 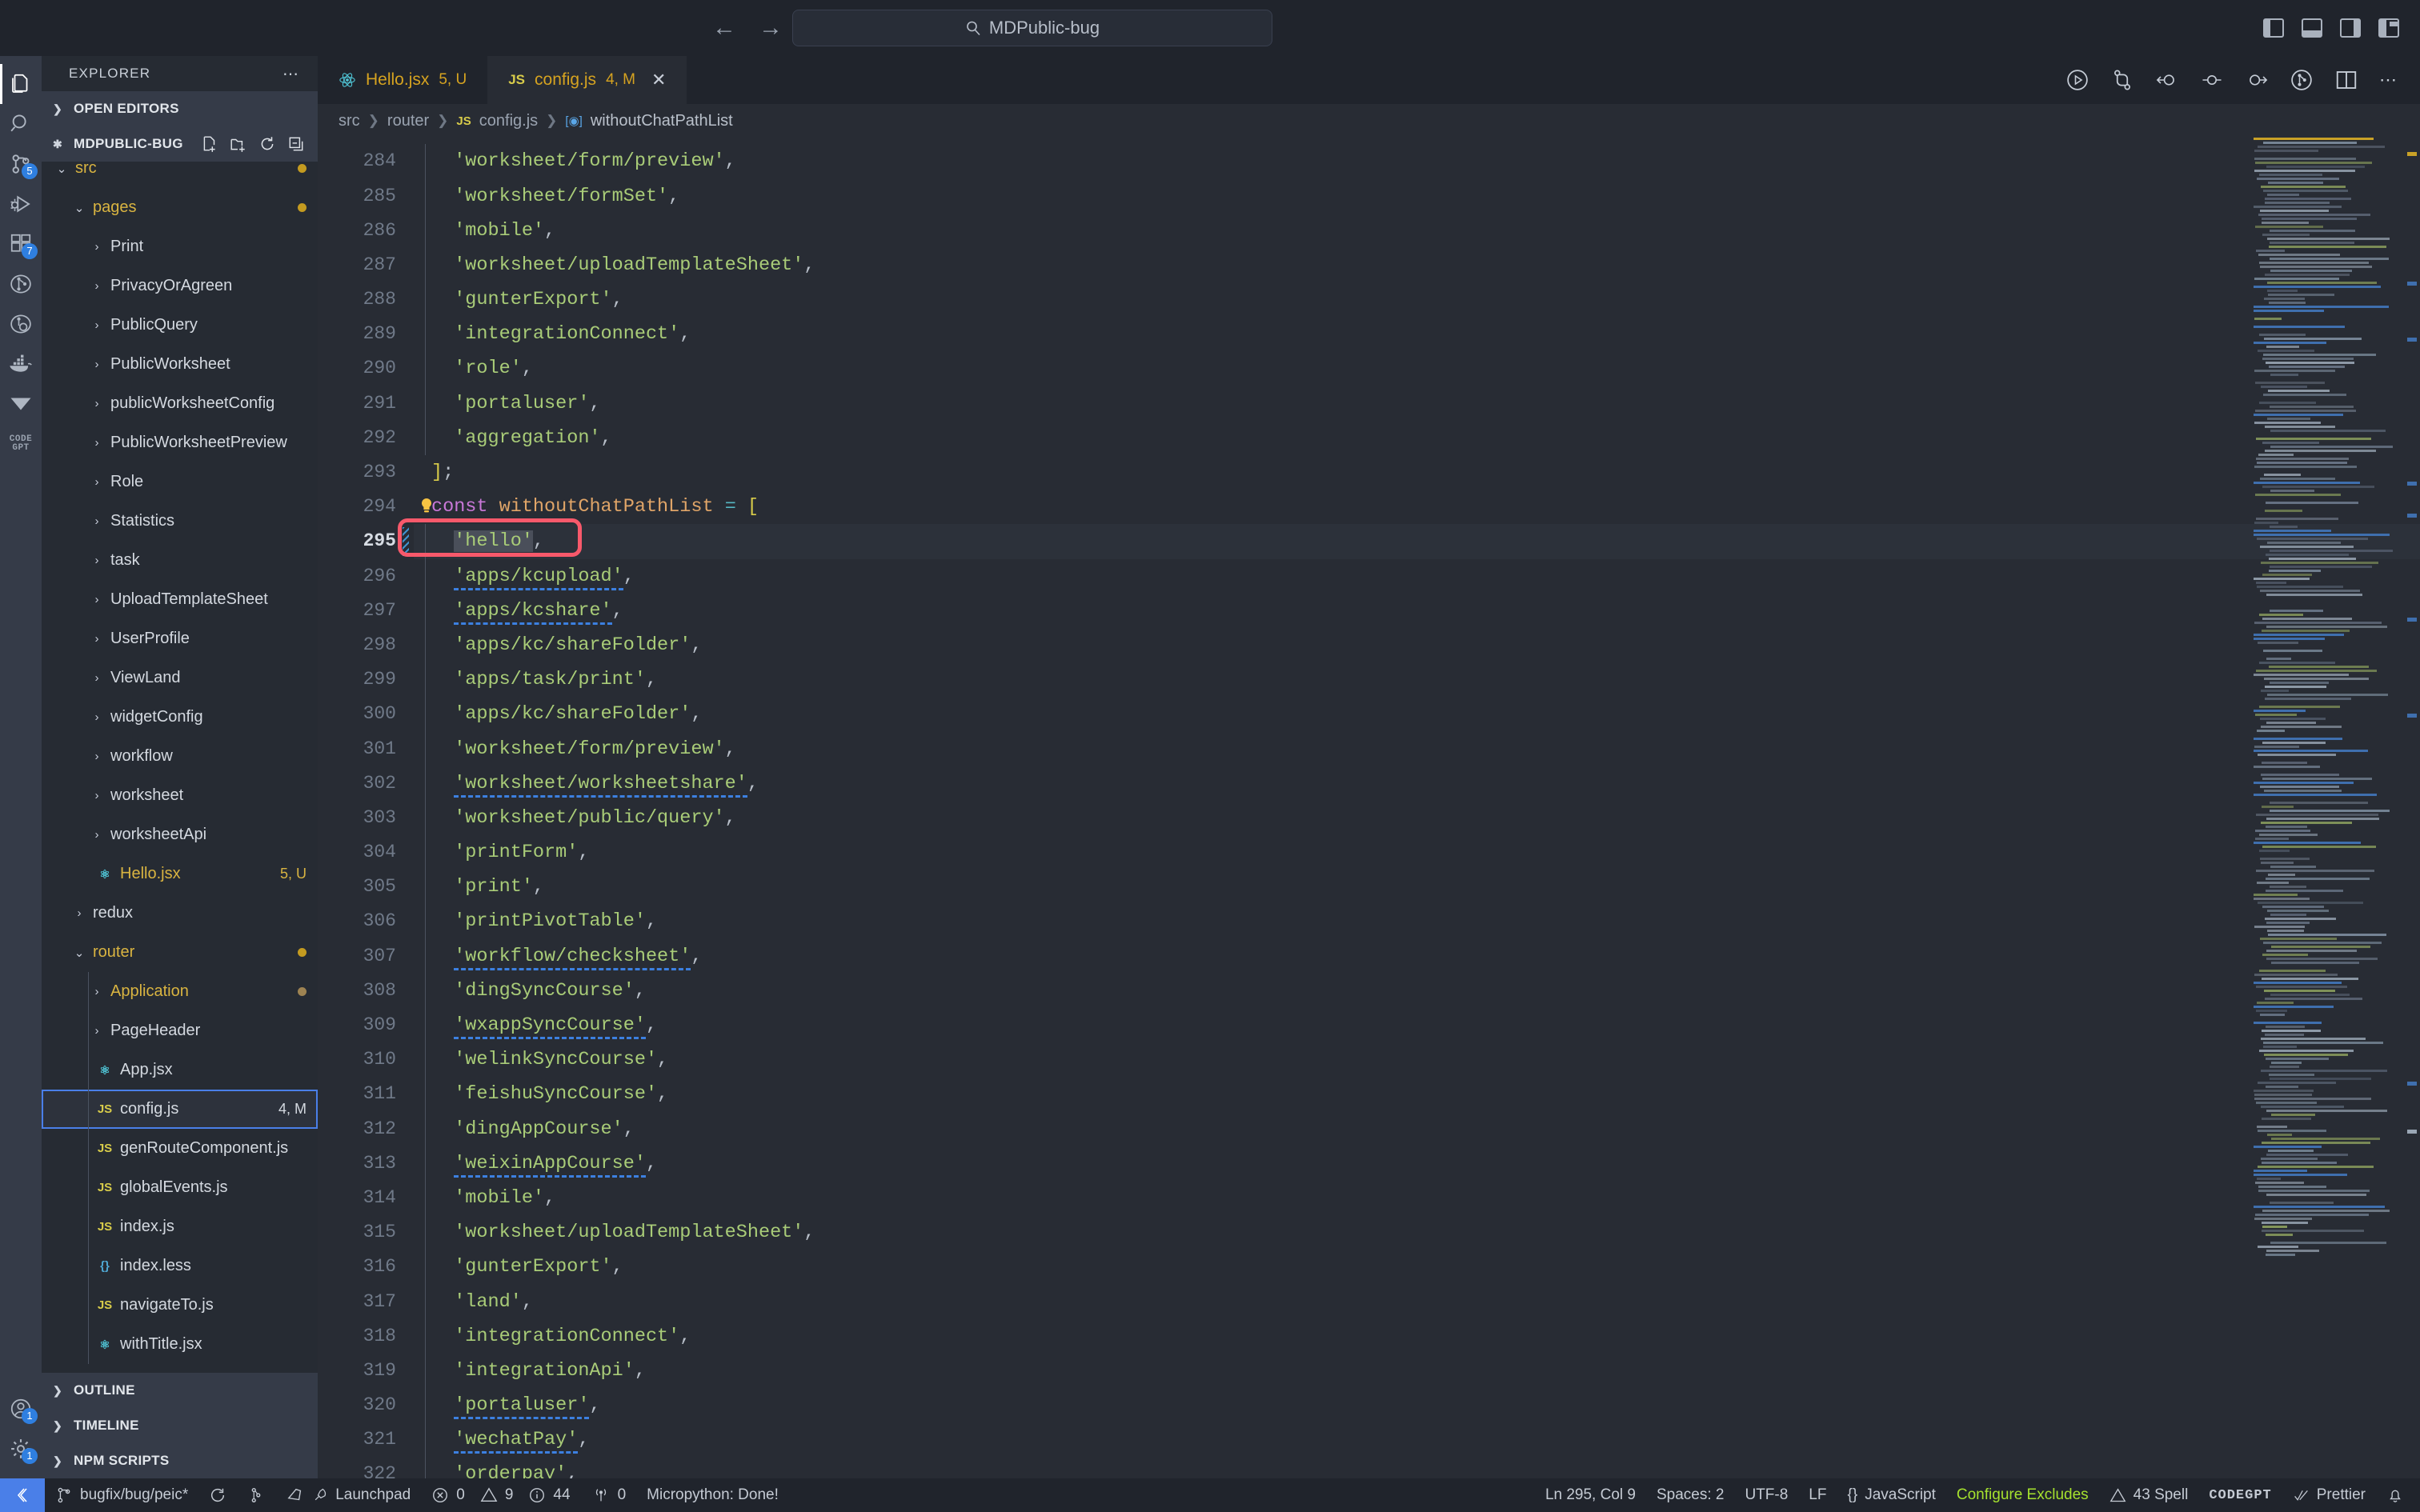 I want to click on toggle-secondary-sidebar-button, so click(x=2350, y=28).